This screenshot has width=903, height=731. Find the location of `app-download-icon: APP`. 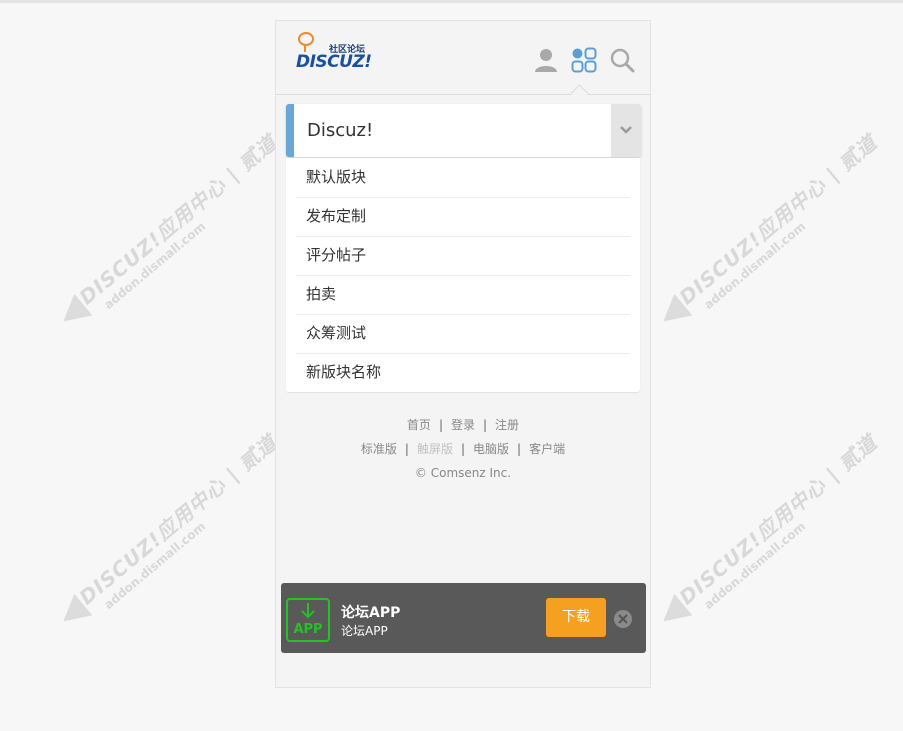

app-download-icon: APP is located at coordinates (308, 620).